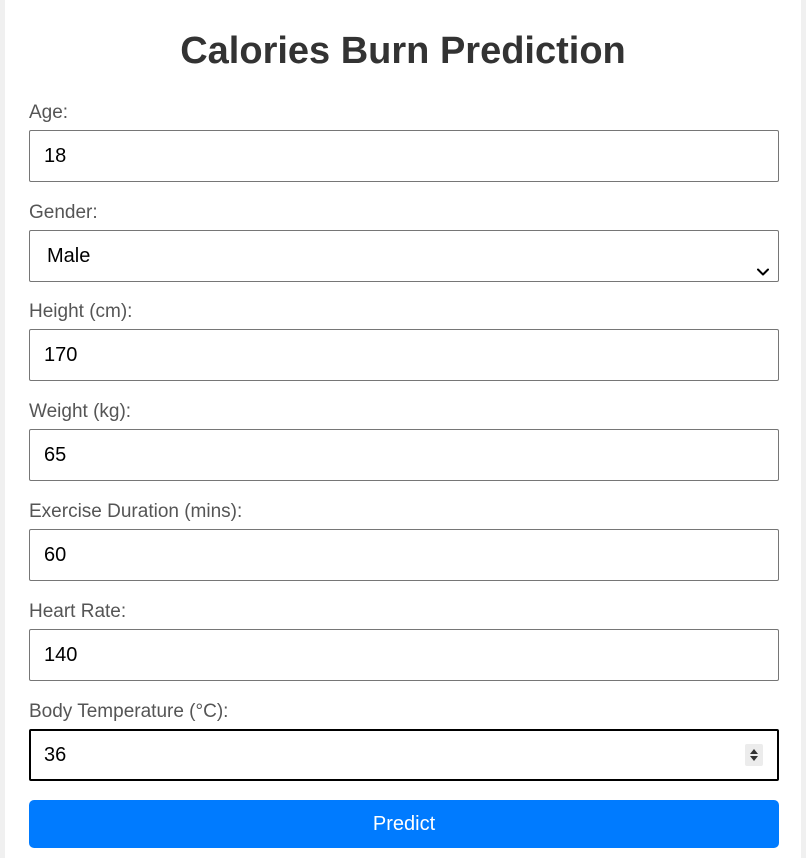 This screenshot has width=806, height=858. Describe the element at coordinates (61, 655) in the screenshot. I see `heart-rate-value: 140` at that location.